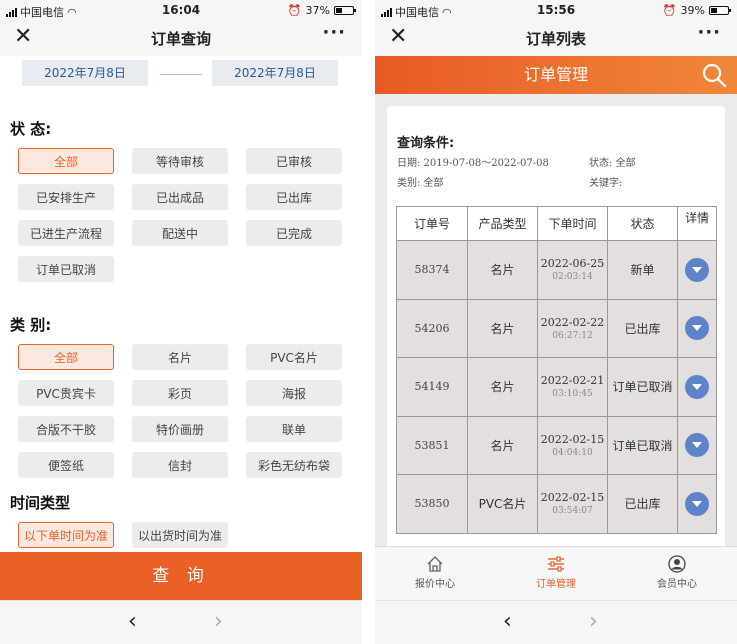 This screenshot has height=644, width=737. I want to click on table-header-row: 订单号 产品类型 下单时间 状态 详情, so click(556, 223).